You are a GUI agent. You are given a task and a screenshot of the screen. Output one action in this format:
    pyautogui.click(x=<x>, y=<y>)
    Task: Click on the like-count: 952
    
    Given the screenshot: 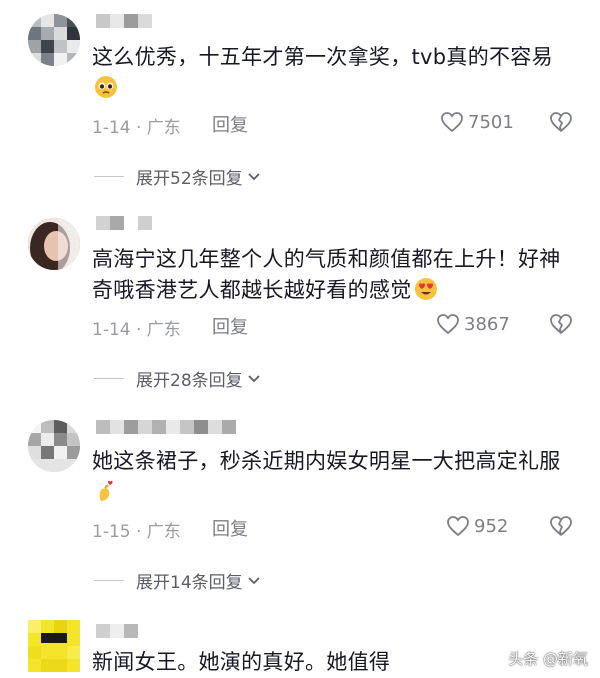 What is the action you would take?
    pyautogui.click(x=491, y=526)
    